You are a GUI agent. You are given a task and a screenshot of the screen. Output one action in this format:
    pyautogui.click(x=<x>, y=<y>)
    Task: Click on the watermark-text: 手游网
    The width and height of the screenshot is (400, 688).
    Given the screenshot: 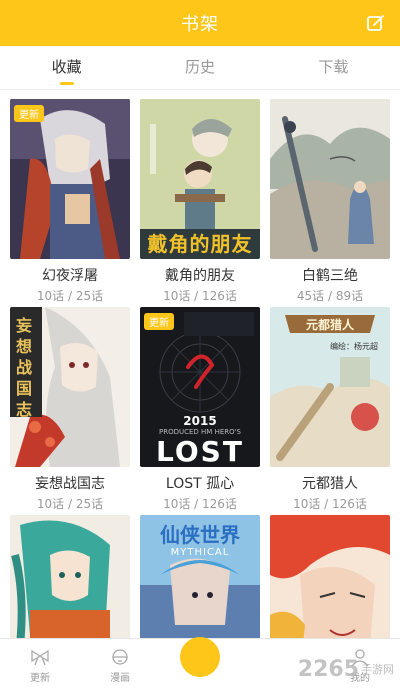 What is the action you would take?
    pyautogui.click(x=377, y=669)
    